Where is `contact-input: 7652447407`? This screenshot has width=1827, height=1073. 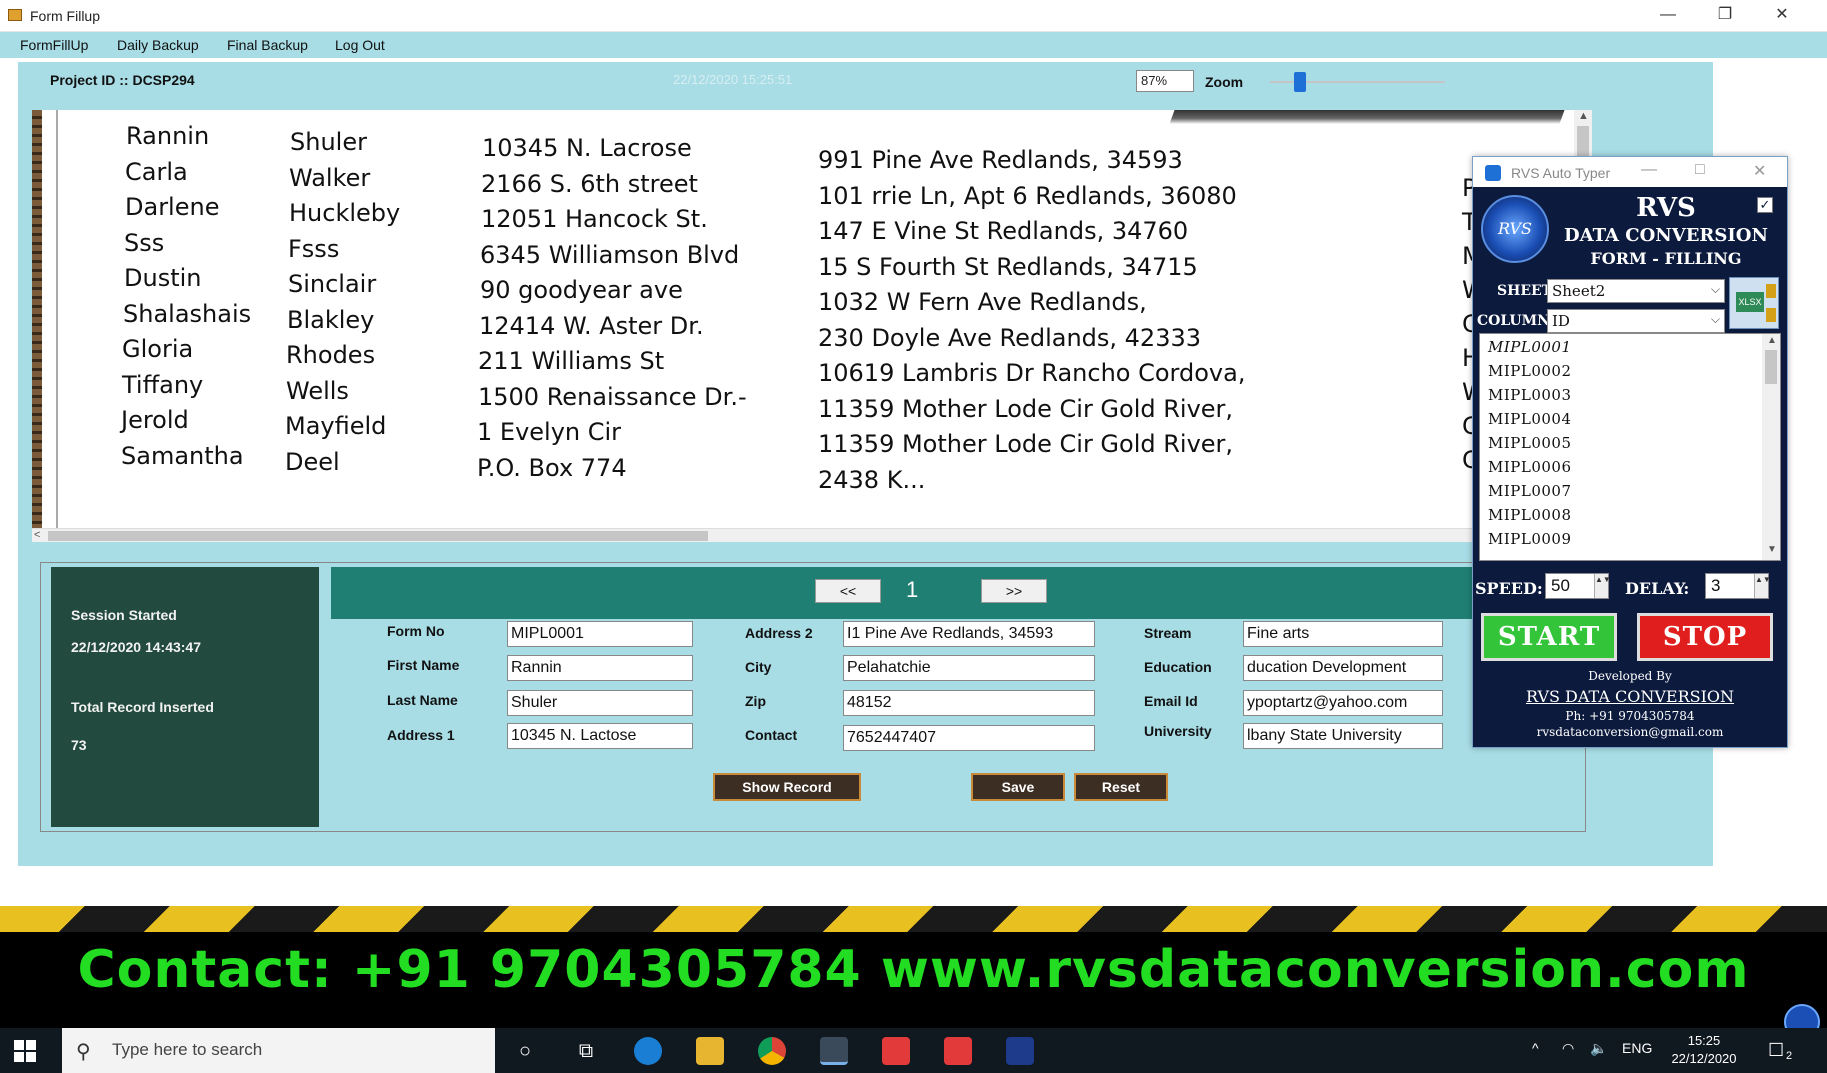 contact-input: 7652447407 is located at coordinates (969, 738).